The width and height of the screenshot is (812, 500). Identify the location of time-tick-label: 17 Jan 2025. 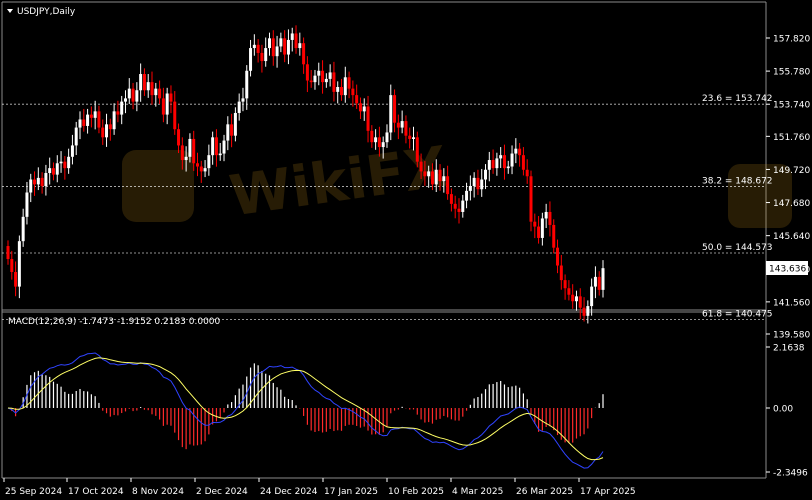
(351, 492).